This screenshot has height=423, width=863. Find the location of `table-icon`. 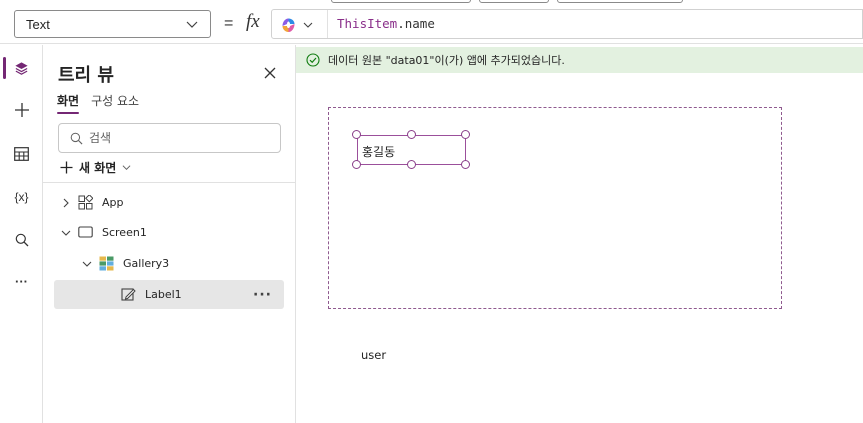

table-icon is located at coordinates (21, 154).